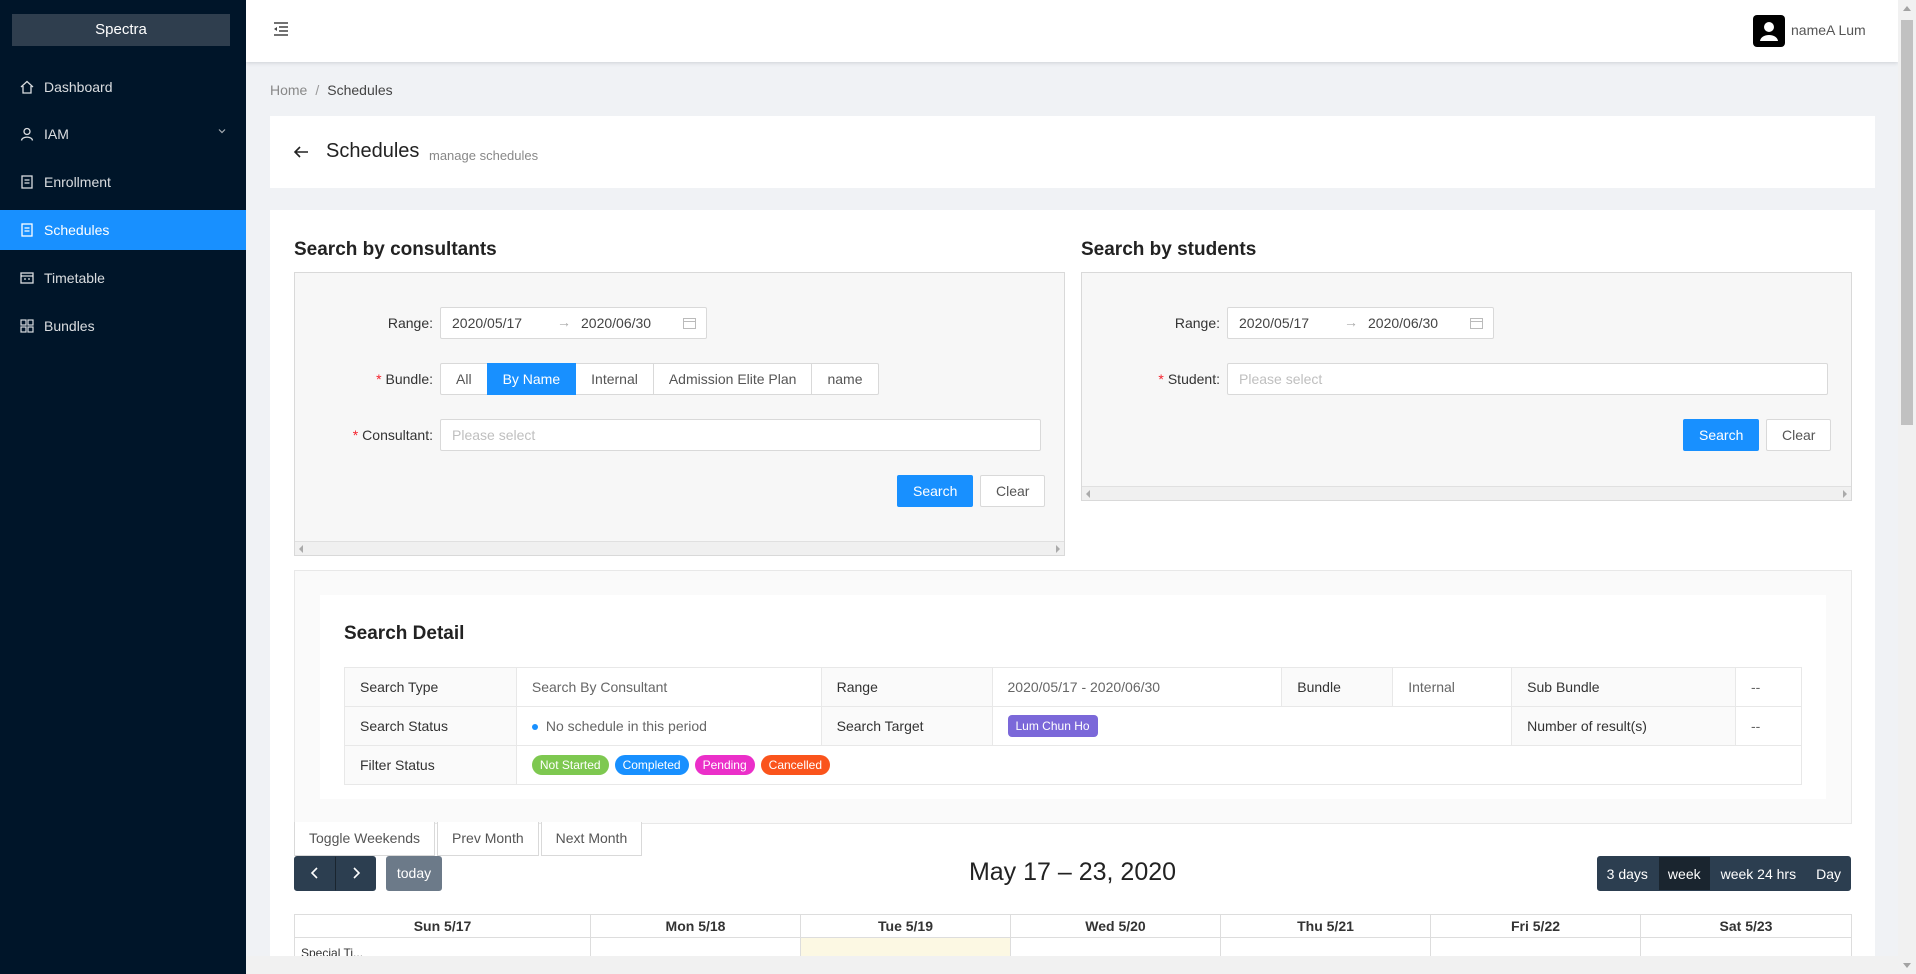 The width and height of the screenshot is (1916, 974). I want to click on avatar, so click(1769, 31).